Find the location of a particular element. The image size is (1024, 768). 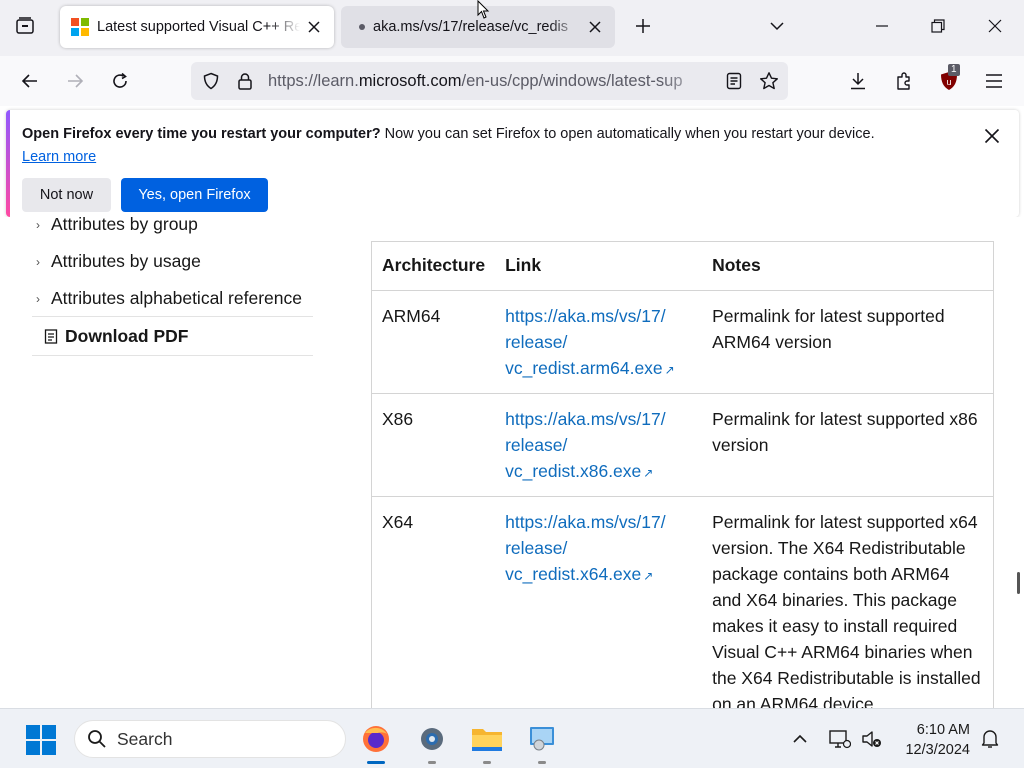

start-button is located at coordinates (41, 740).